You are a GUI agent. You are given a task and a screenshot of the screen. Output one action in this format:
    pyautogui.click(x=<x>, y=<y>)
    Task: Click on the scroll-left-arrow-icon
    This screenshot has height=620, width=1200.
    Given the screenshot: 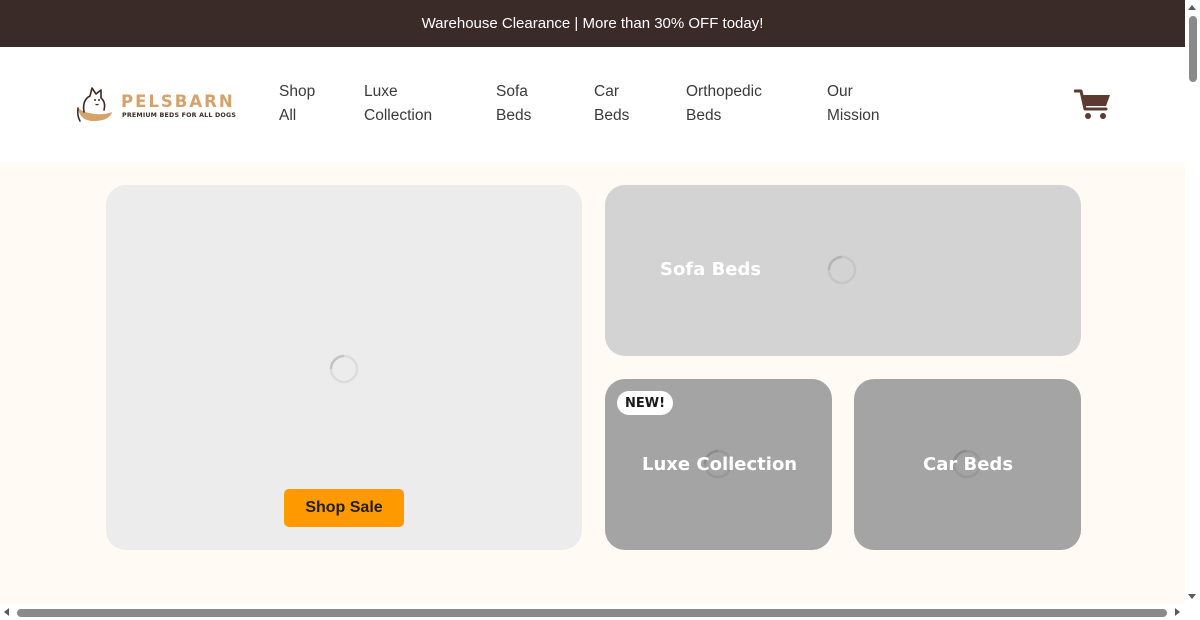 What is the action you would take?
    pyautogui.click(x=6, y=612)
    